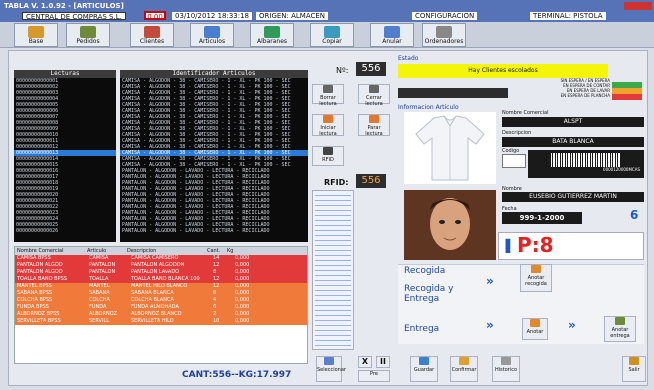  What do you see at coordinates (374, 95) in the screenshot?
I see `cerrar-lectura-button: Cerrar lectura` at bounding box center [374, 95].